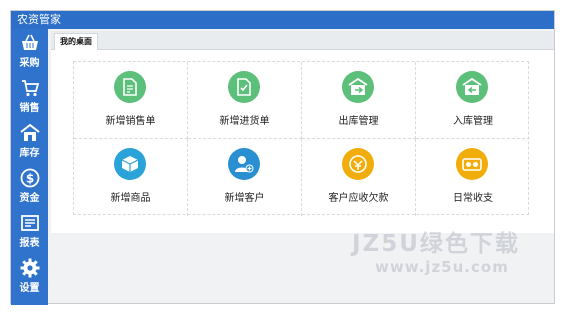 The image size is (566, 314). What do you see at coordinates (358, 198) in the screenshot?
I see `shortcut-label: 客户应收欠款` at bounding box center [358, 198].